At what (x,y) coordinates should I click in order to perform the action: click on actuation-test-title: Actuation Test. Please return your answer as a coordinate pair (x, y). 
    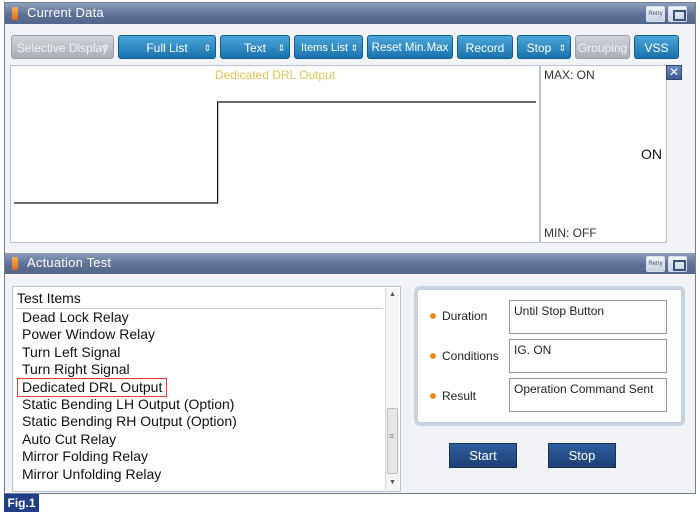
    Looking at the image, I should click on (69, 262).